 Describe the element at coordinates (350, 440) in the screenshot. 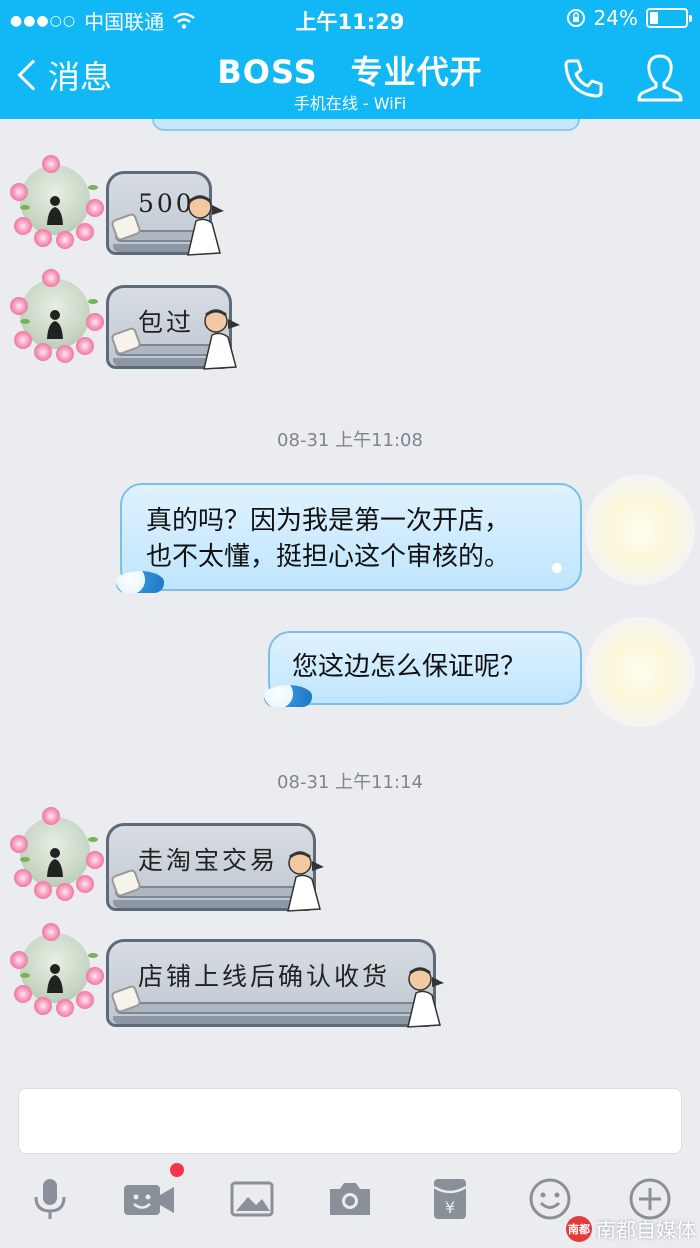

I see `message-timestamp: 08-31 上午11:08` at that location.